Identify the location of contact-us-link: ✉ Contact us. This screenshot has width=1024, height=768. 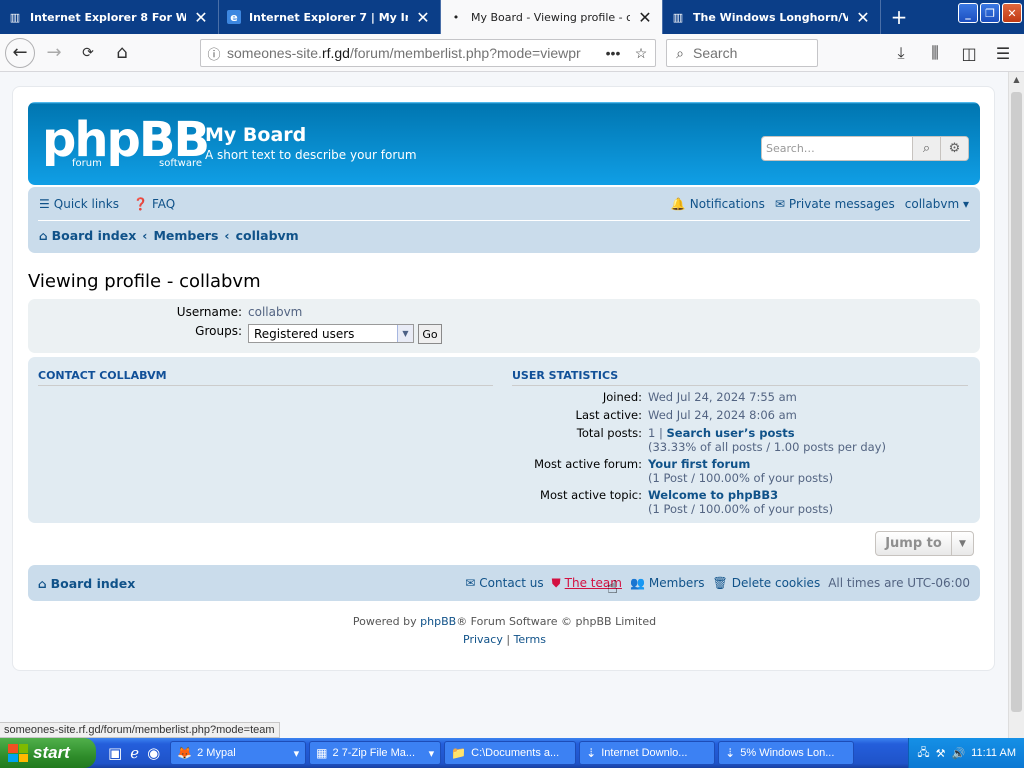
(504, 583).